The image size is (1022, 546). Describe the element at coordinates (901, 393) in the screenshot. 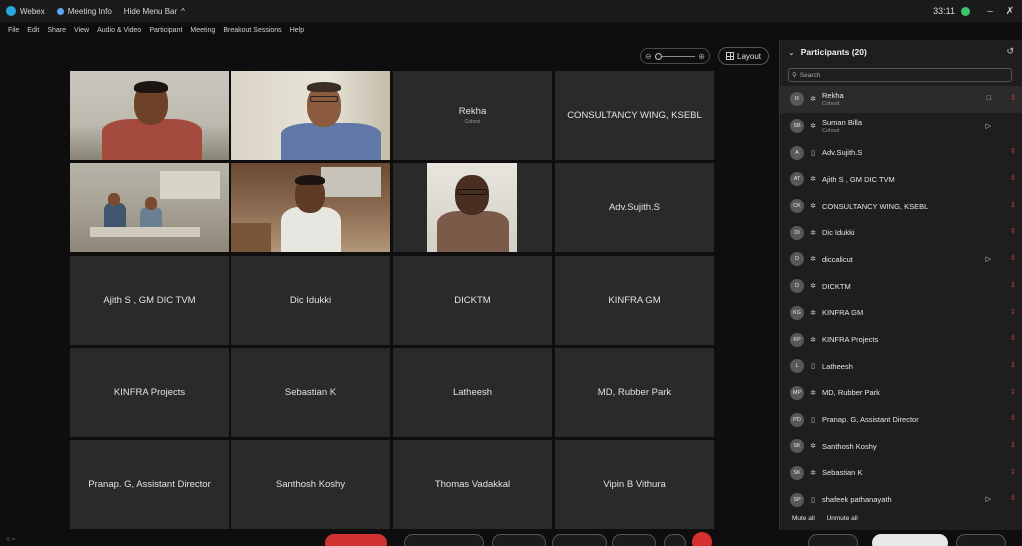

I see `participant-row: MP ✲ MD, Rubber Park ‡` at that location.